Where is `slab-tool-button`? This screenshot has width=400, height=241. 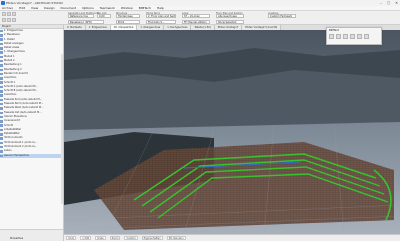 slab-tool-button is located at coordinates (4, 20).